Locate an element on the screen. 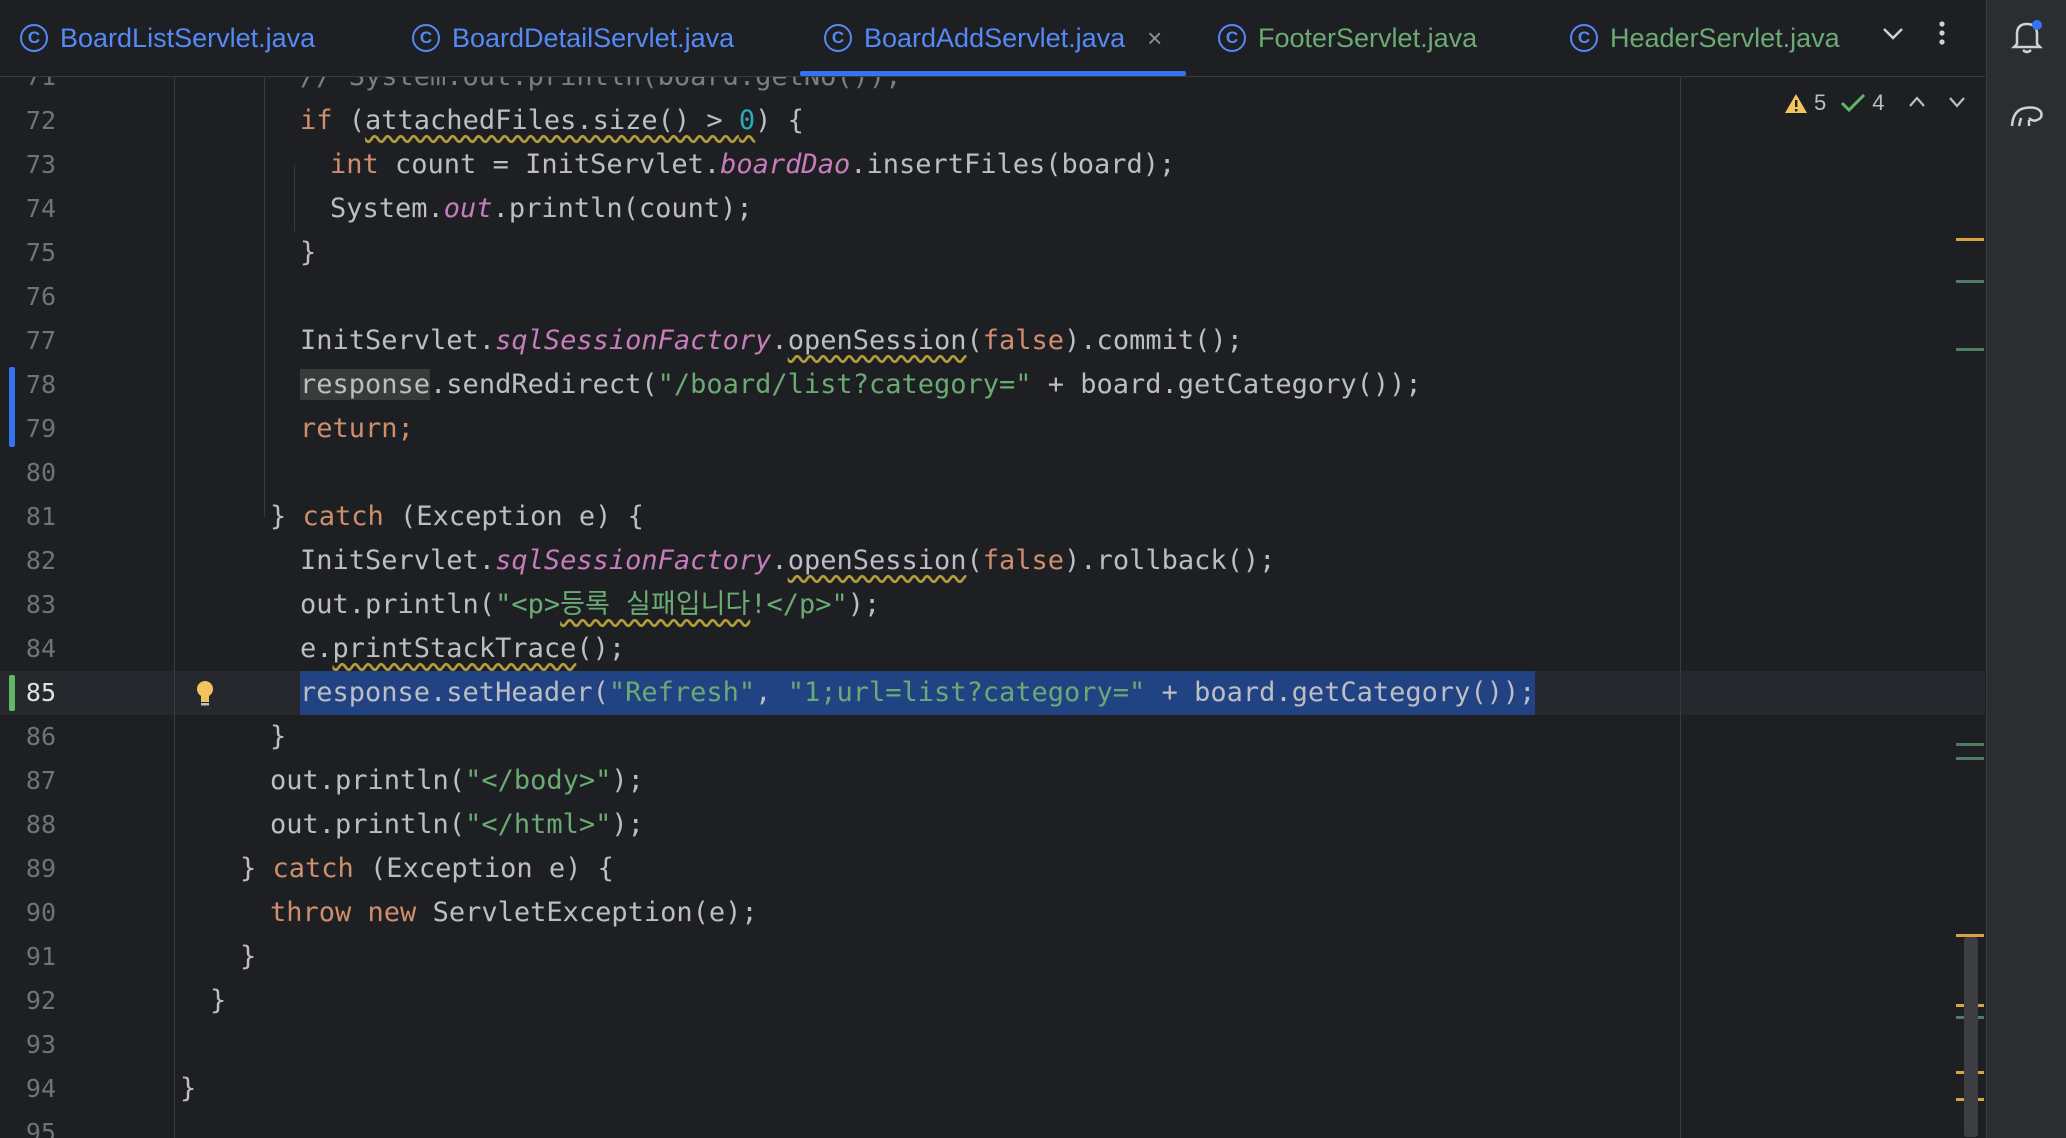  right-tool-strip is located at coordinates (2026, 569).